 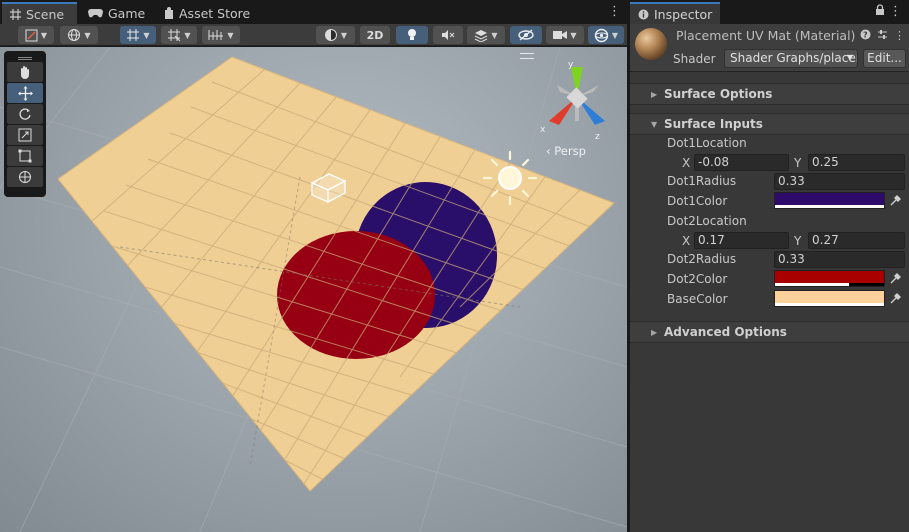 I want to click on hand-icon, so click(x=25, y=72).